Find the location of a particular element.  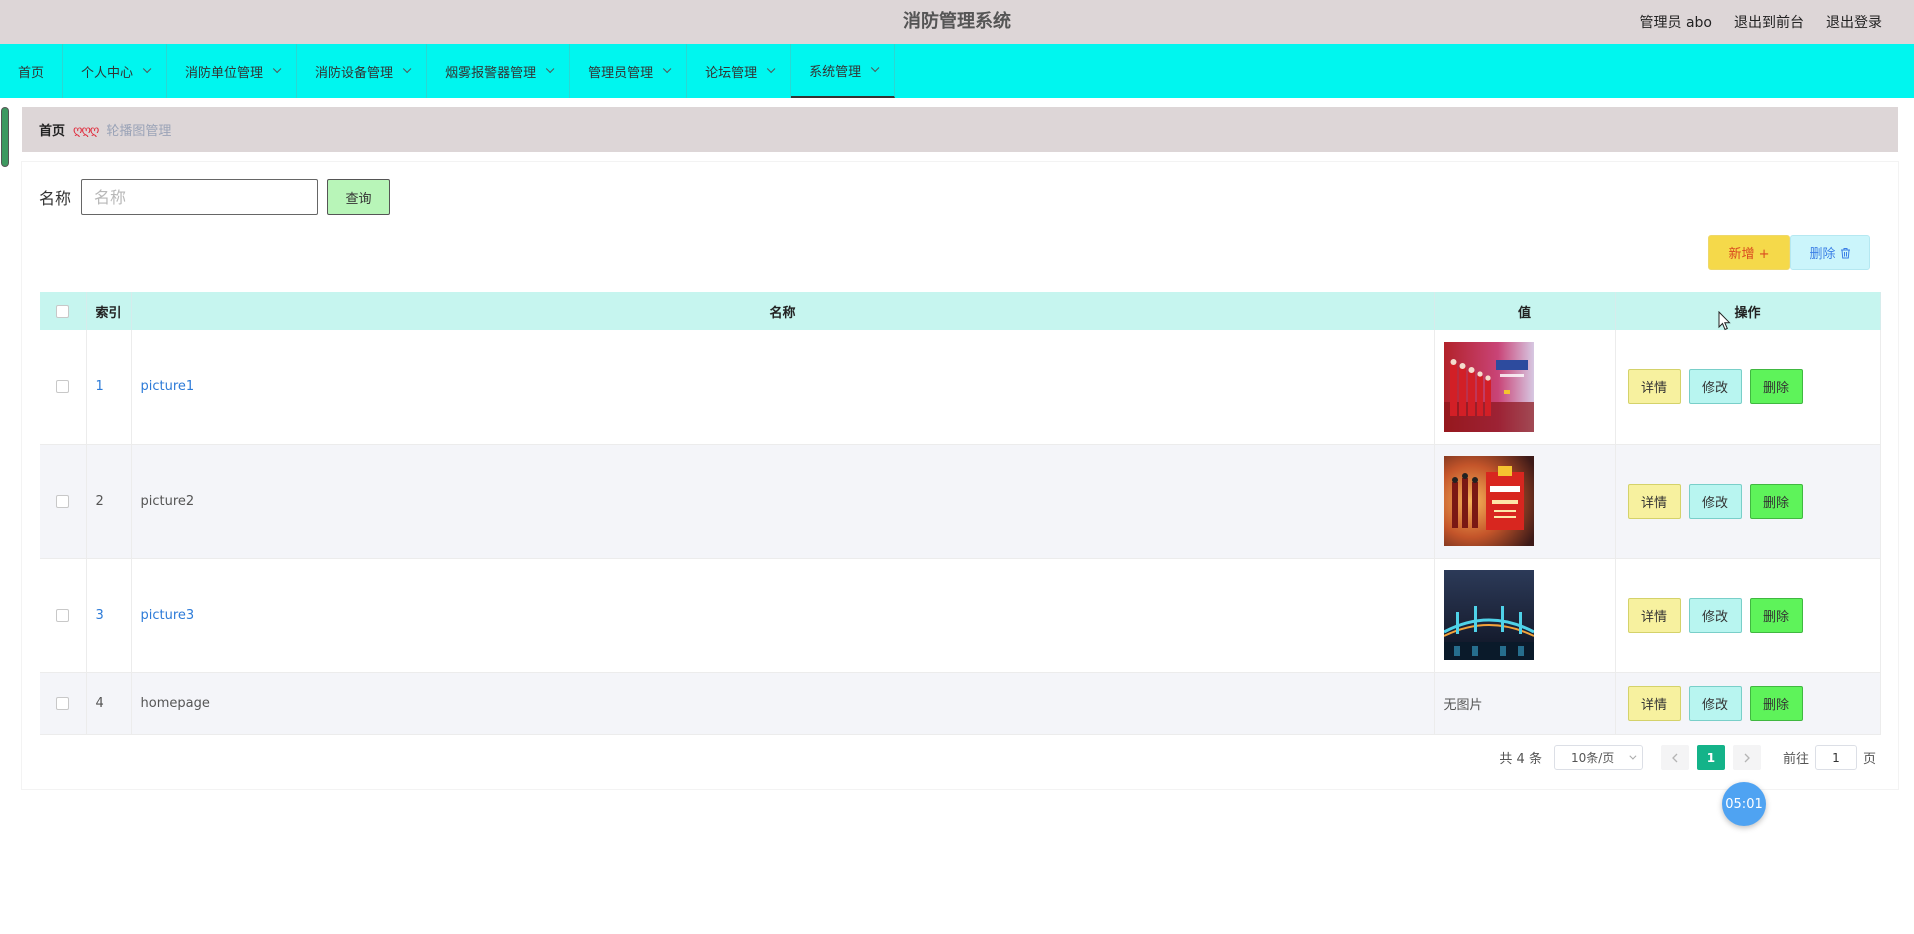

mouse-cursor-icon is located at coordinates (1724, 321).